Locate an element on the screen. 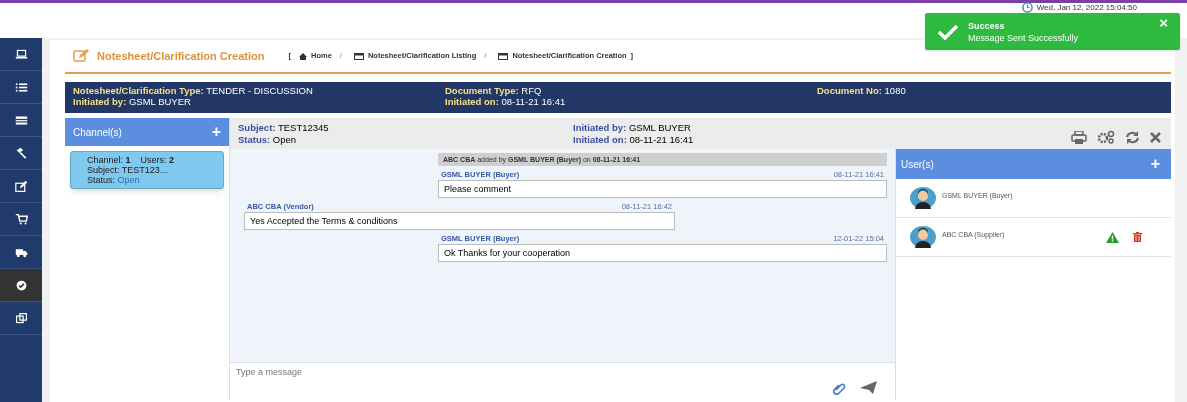 Image resolution: width=1187 pixels, height=402 pixels. message-bubble: Ok Thanks for your cooperation is located at coordinates (662, 253).